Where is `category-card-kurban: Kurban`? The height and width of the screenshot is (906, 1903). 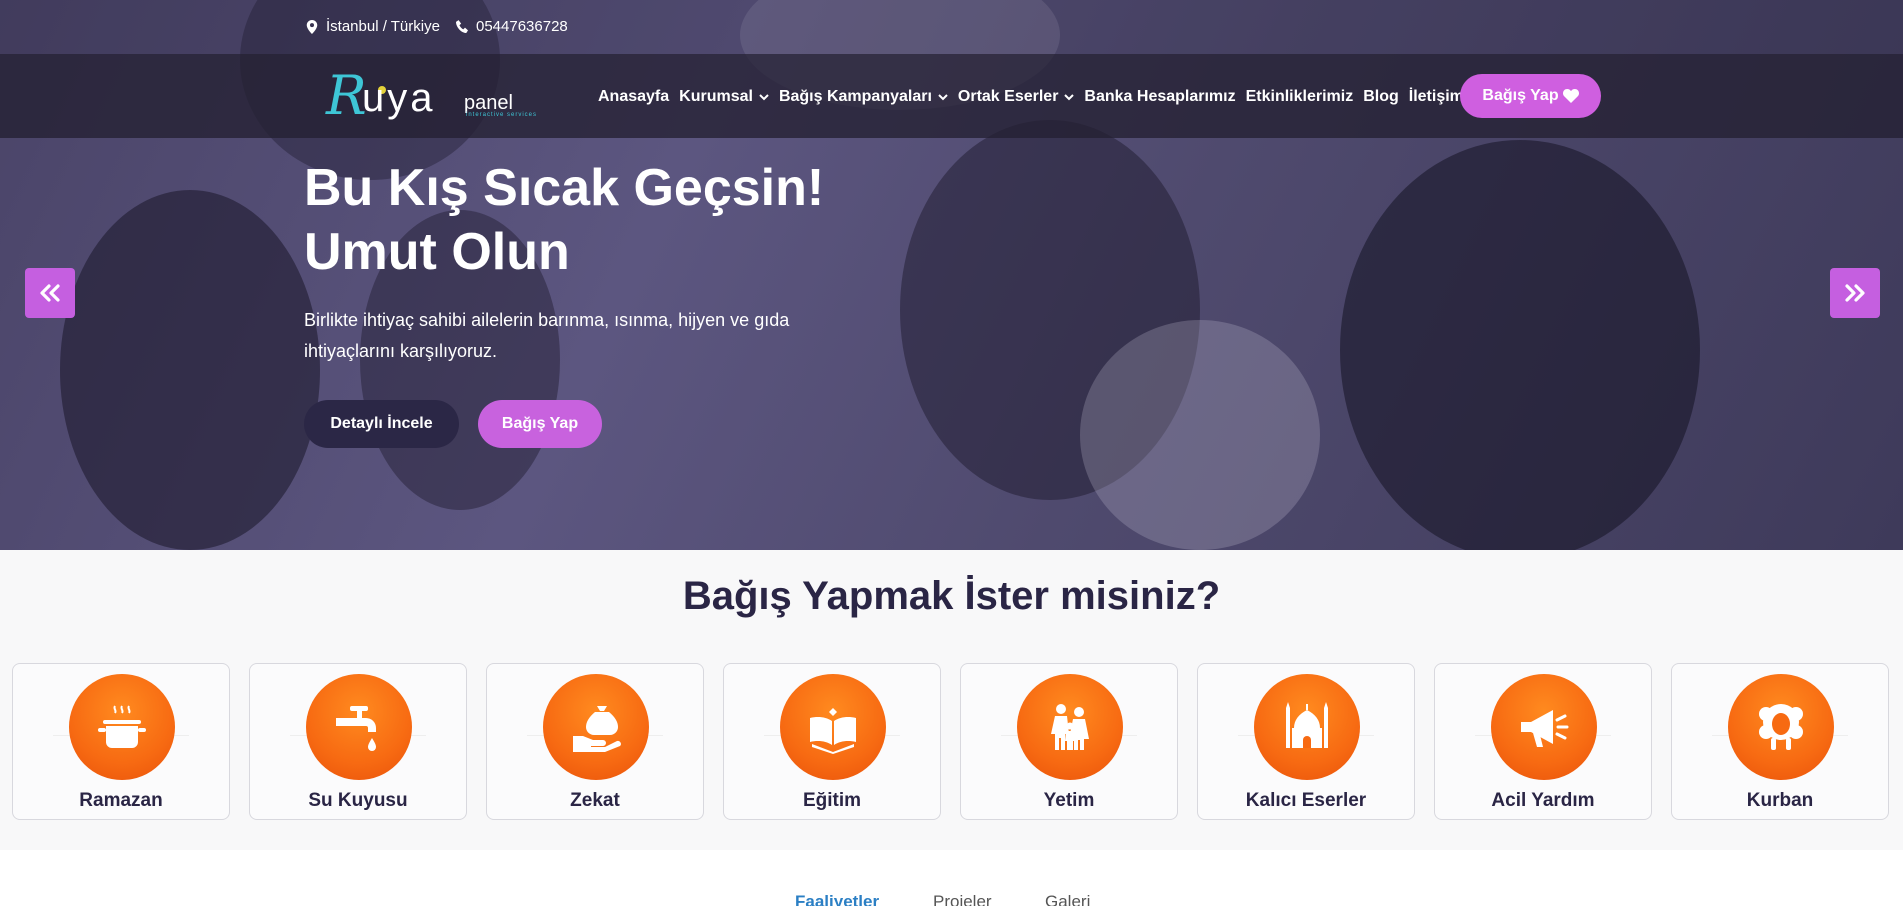 category-card-kurban: Kurban is located at coordinates (1780, 741).